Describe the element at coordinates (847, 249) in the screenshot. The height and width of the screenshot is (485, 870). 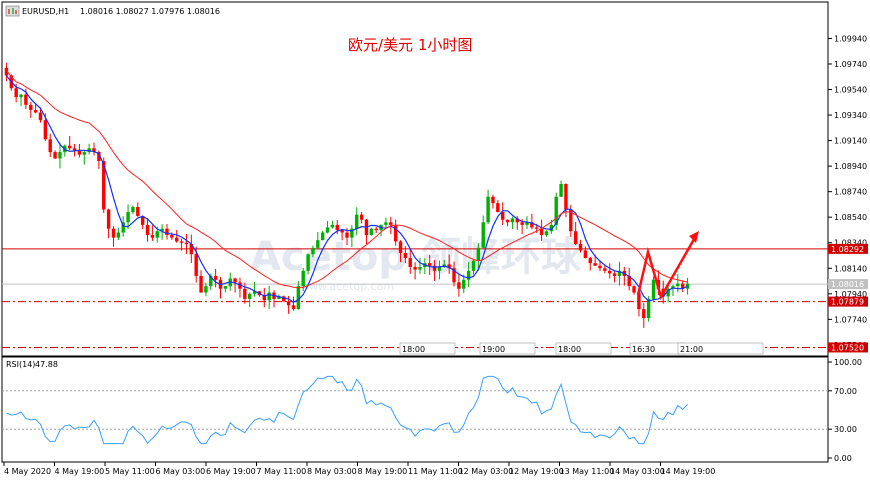
I see `price-label-text: 1.08292` at that location.